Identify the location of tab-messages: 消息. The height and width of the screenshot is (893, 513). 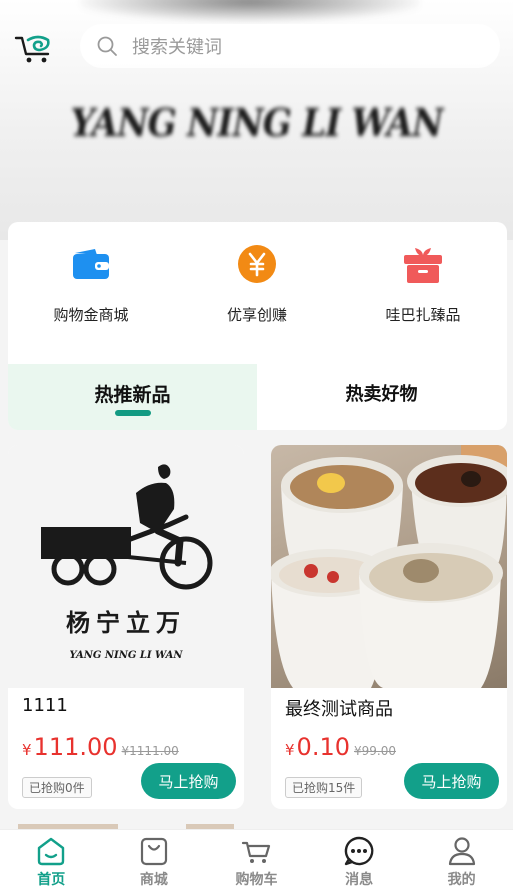
(359, 861).